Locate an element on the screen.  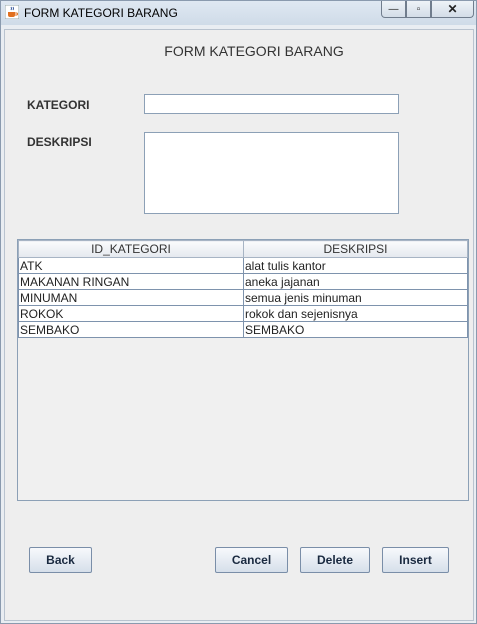
deskripsi-label: DESKRIPSI is located at coordinates (59, 142).